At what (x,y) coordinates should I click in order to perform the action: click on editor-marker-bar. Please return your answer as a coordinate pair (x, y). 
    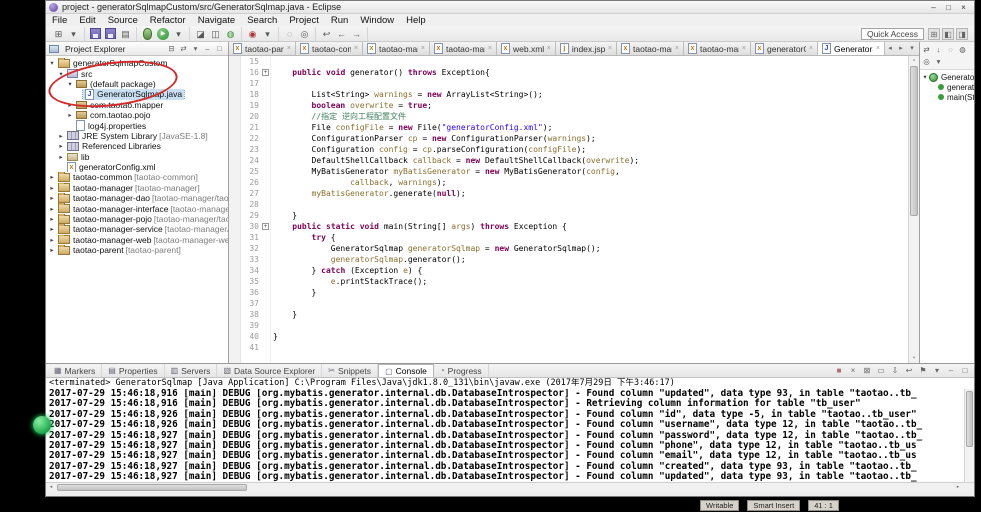
    Looking at the image, I should click on (235, 209).